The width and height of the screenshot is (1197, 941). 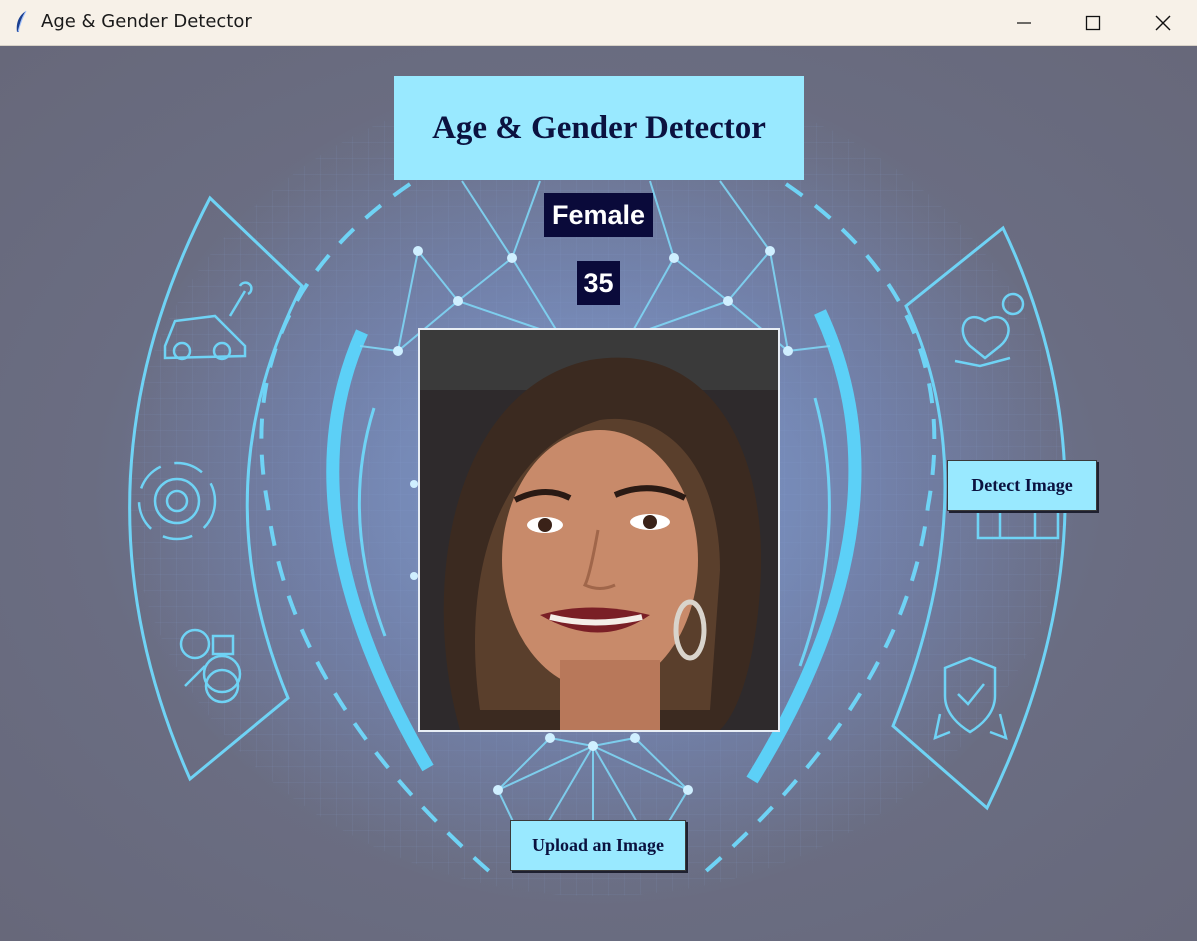 I want to click on minimize-button, so click(x=1024, y=22).